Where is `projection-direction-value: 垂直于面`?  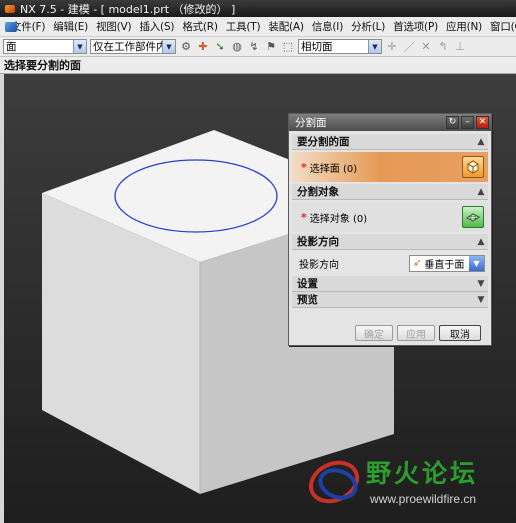 projection-direction-value: 垂直于面 is located at coordinates (444, 265).